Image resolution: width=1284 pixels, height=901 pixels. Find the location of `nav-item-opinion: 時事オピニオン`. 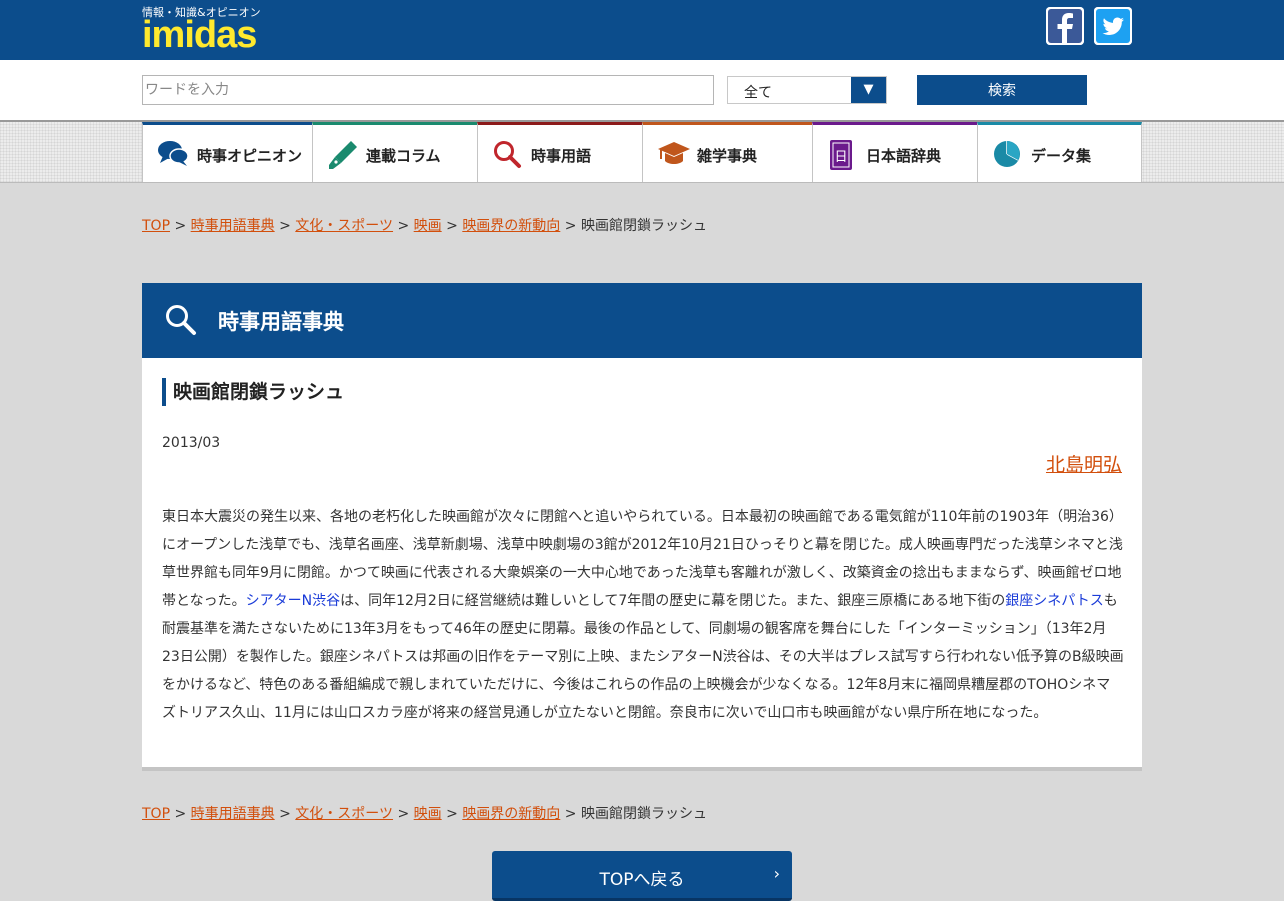

nav-item-opinion: 時事オピニオン is located at coordinates (227, 152).